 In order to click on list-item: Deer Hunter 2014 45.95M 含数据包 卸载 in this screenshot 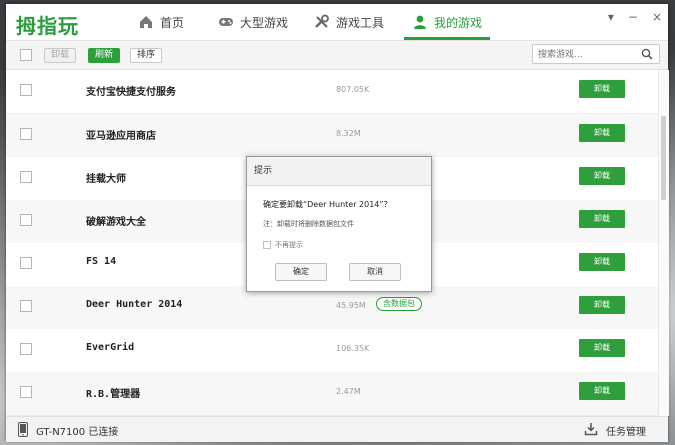, I will do `click(332, 308)`.